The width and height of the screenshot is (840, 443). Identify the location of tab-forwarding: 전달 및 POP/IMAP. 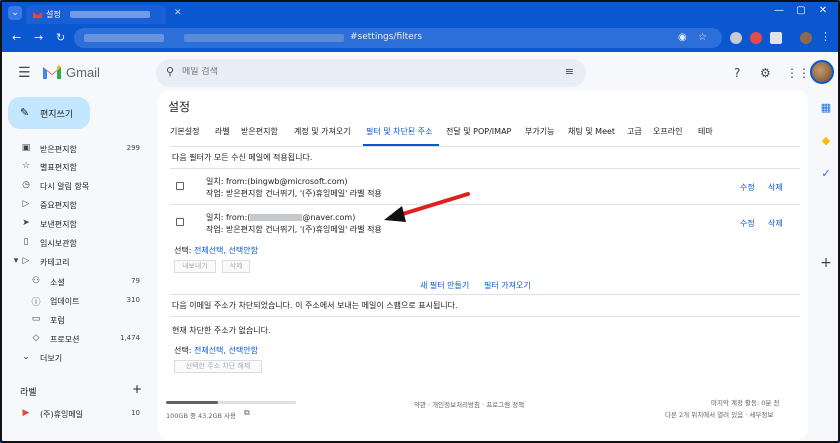
(478, 131).